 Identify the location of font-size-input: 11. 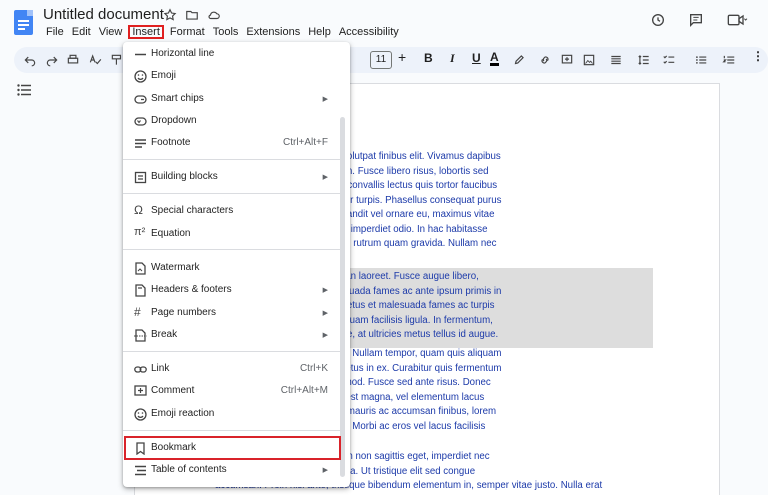
(381, 60).